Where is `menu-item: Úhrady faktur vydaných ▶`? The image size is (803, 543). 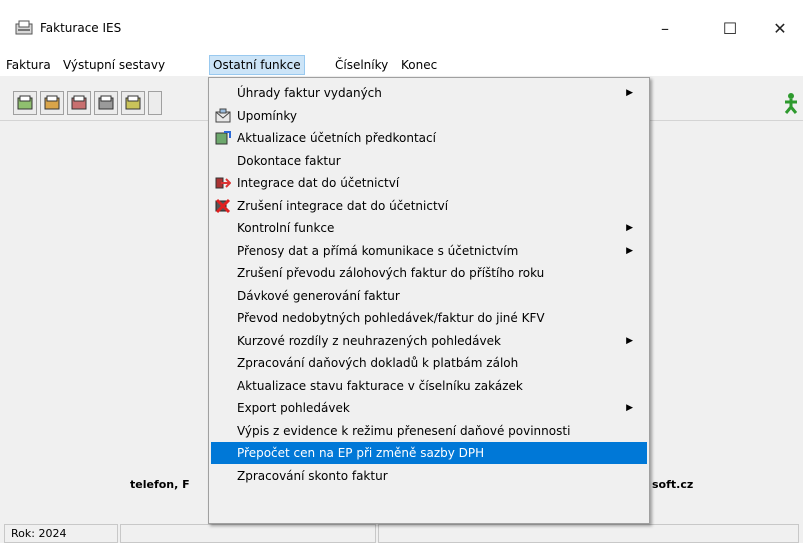
menu-item: Úhrady faktur vydaných ▶ is located at coordinates (429, 93).